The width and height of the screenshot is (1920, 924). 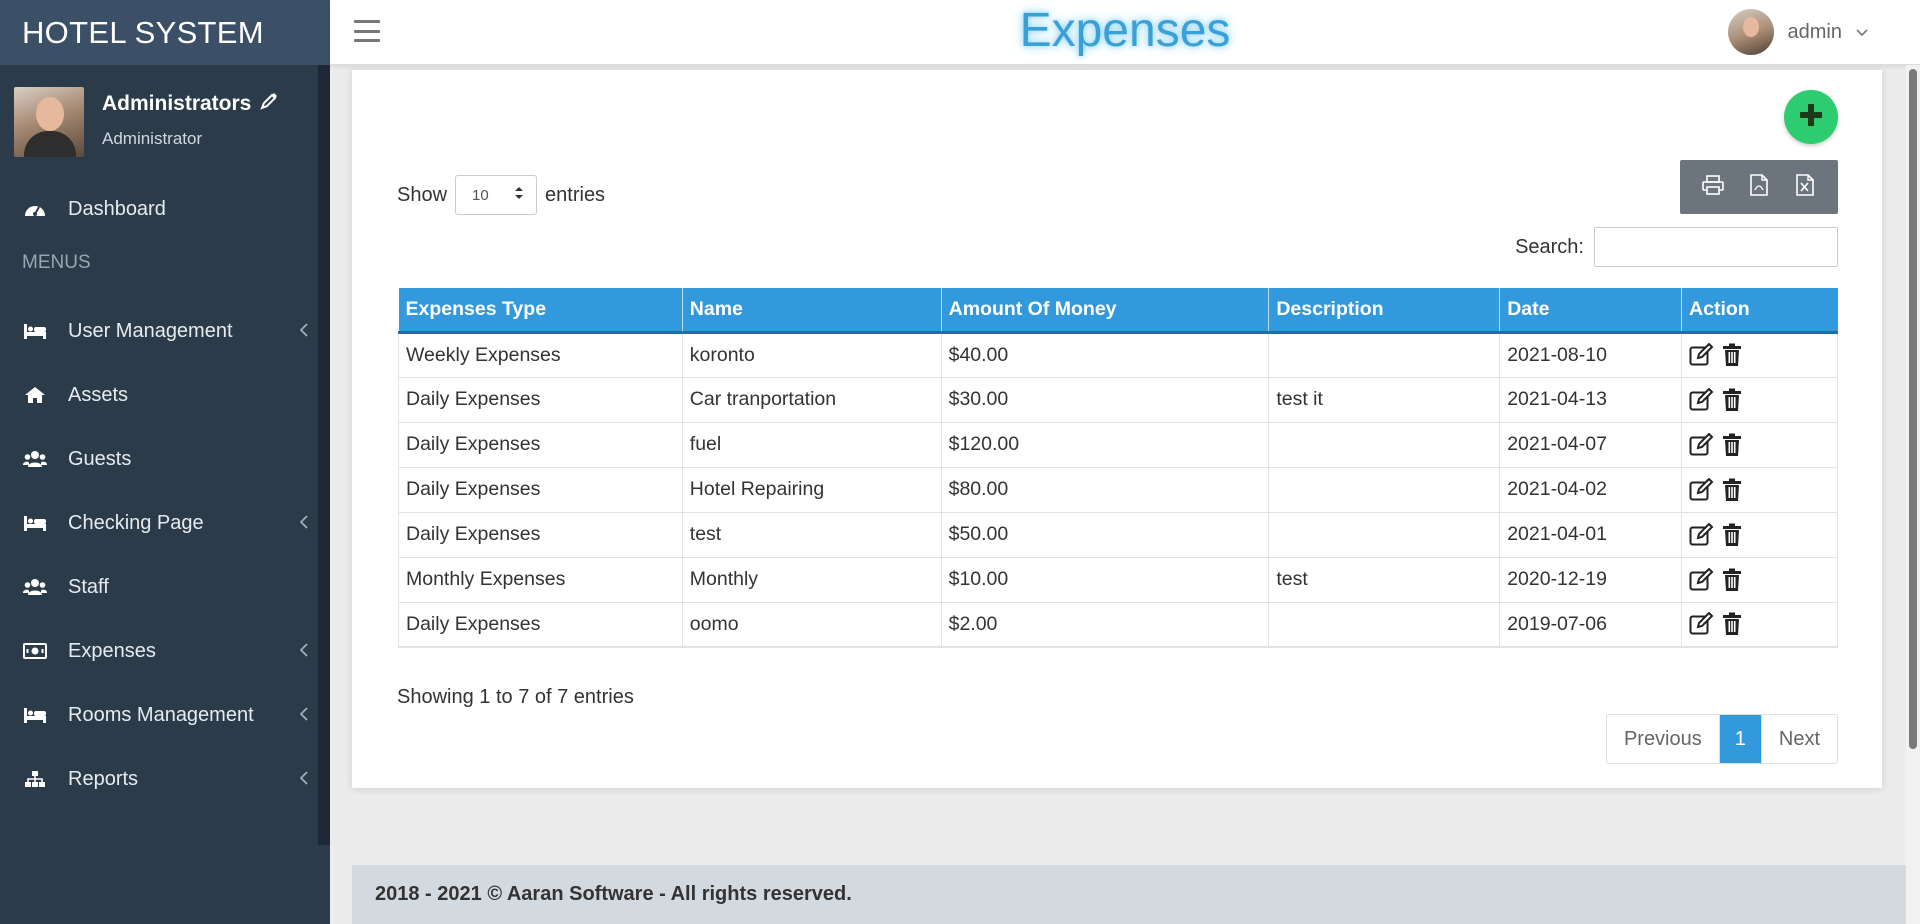 What do you see at coordinates (812, 311) in the screenshot?
I see `column-header: Name` at bounding box center [812, 311].